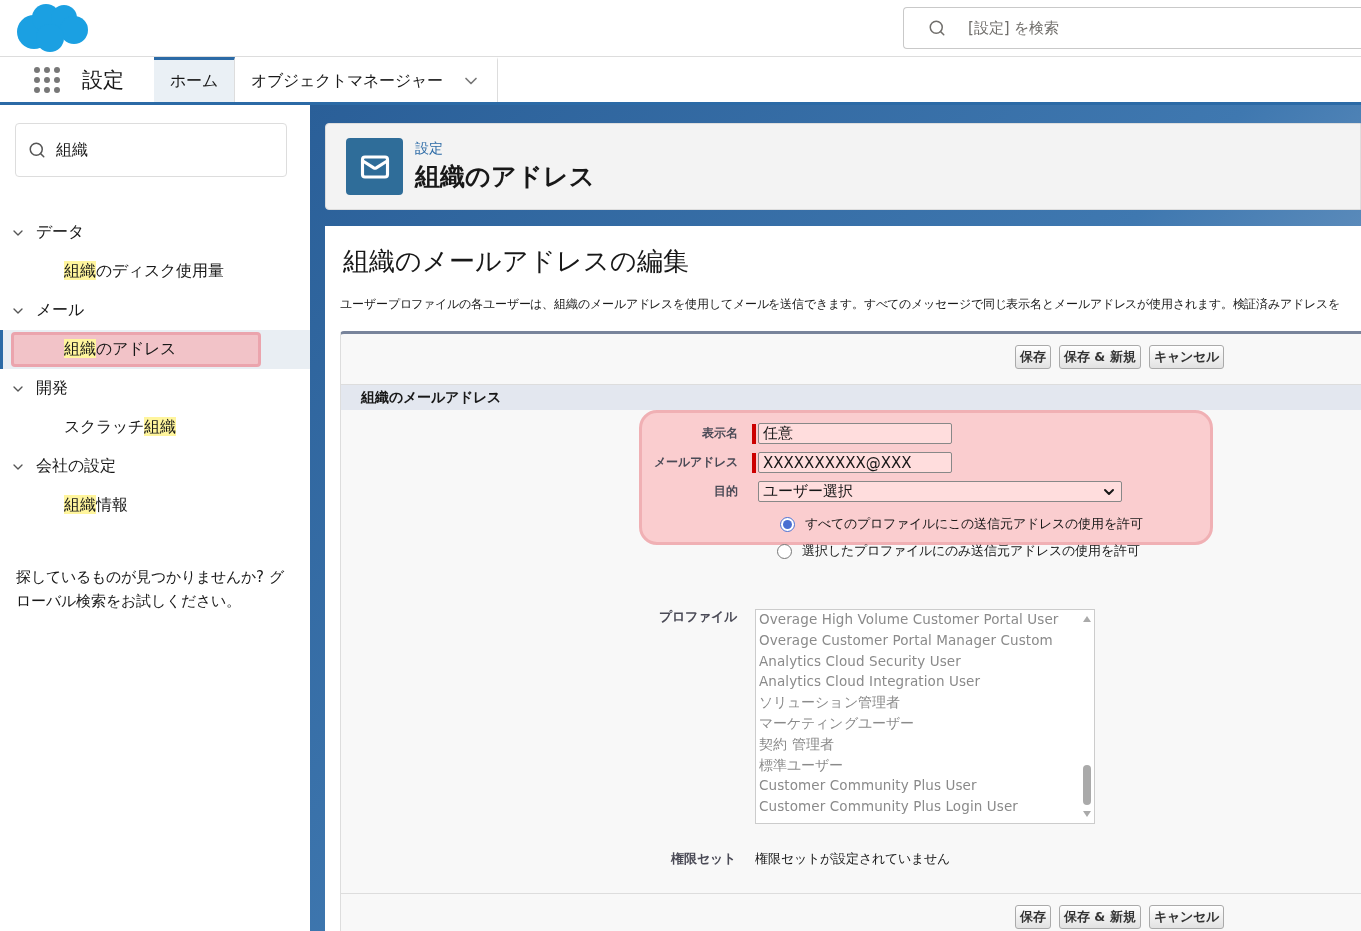 The height and width of the screenshot is (931, 1361). I want to click on app-name: 設定, so click(103, 80).